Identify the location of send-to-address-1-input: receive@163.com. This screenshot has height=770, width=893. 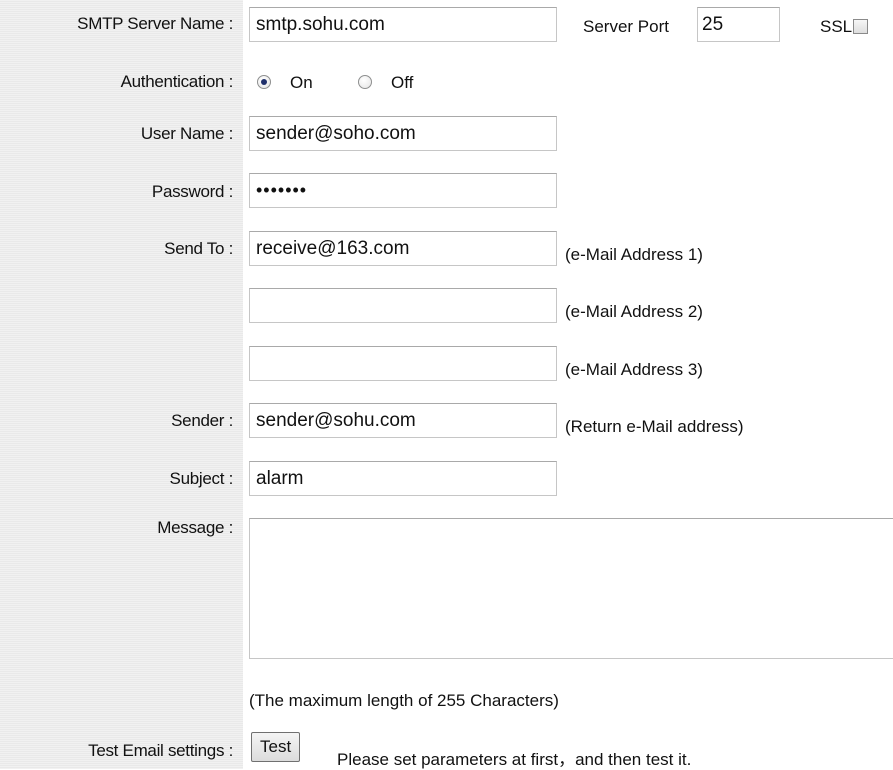
(403, 248).